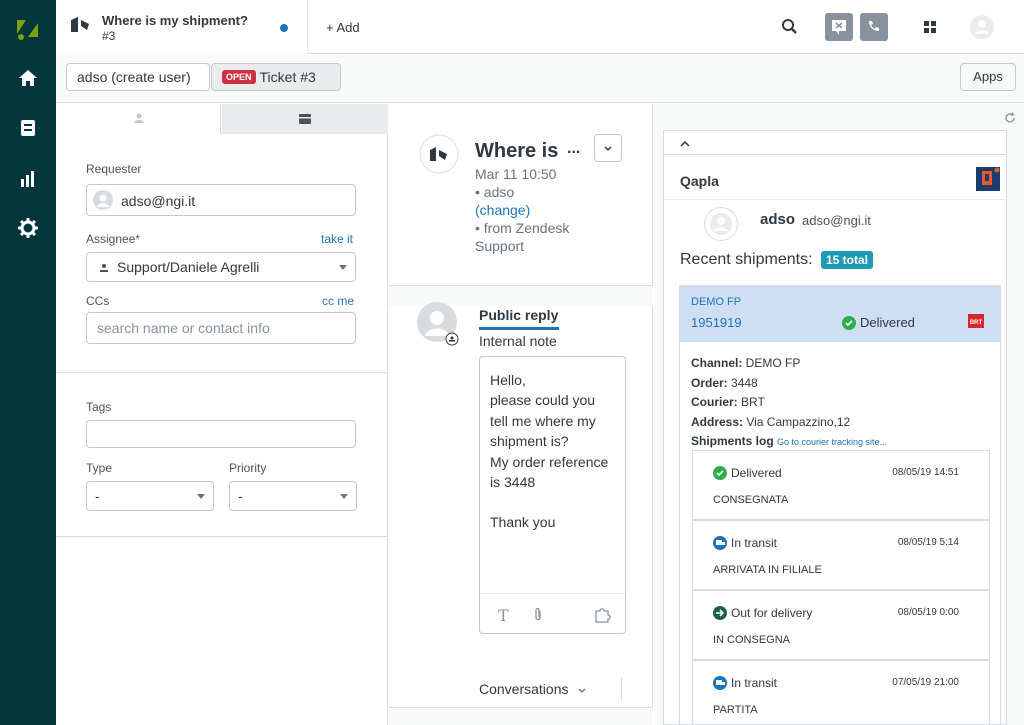 The image size is (1024, 725). I want to click on channel-label: Channel:, so click(717, 363).